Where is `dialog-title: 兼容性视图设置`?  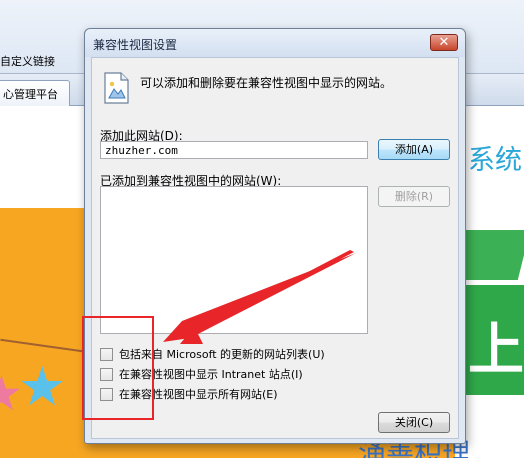 dialog-title: 兼容性视图设置 is located at coordinates (135, 45).